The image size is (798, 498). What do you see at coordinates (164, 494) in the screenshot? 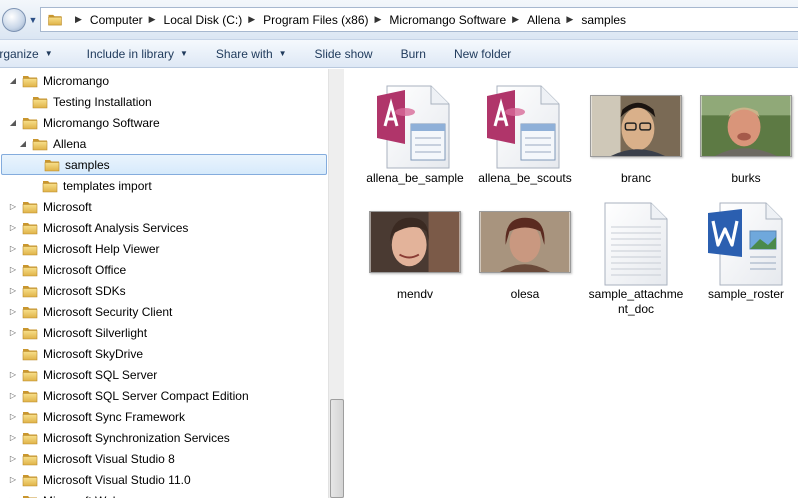
I see `tree-item: ▷Microsoft Web` at bounding box center [164, 494].